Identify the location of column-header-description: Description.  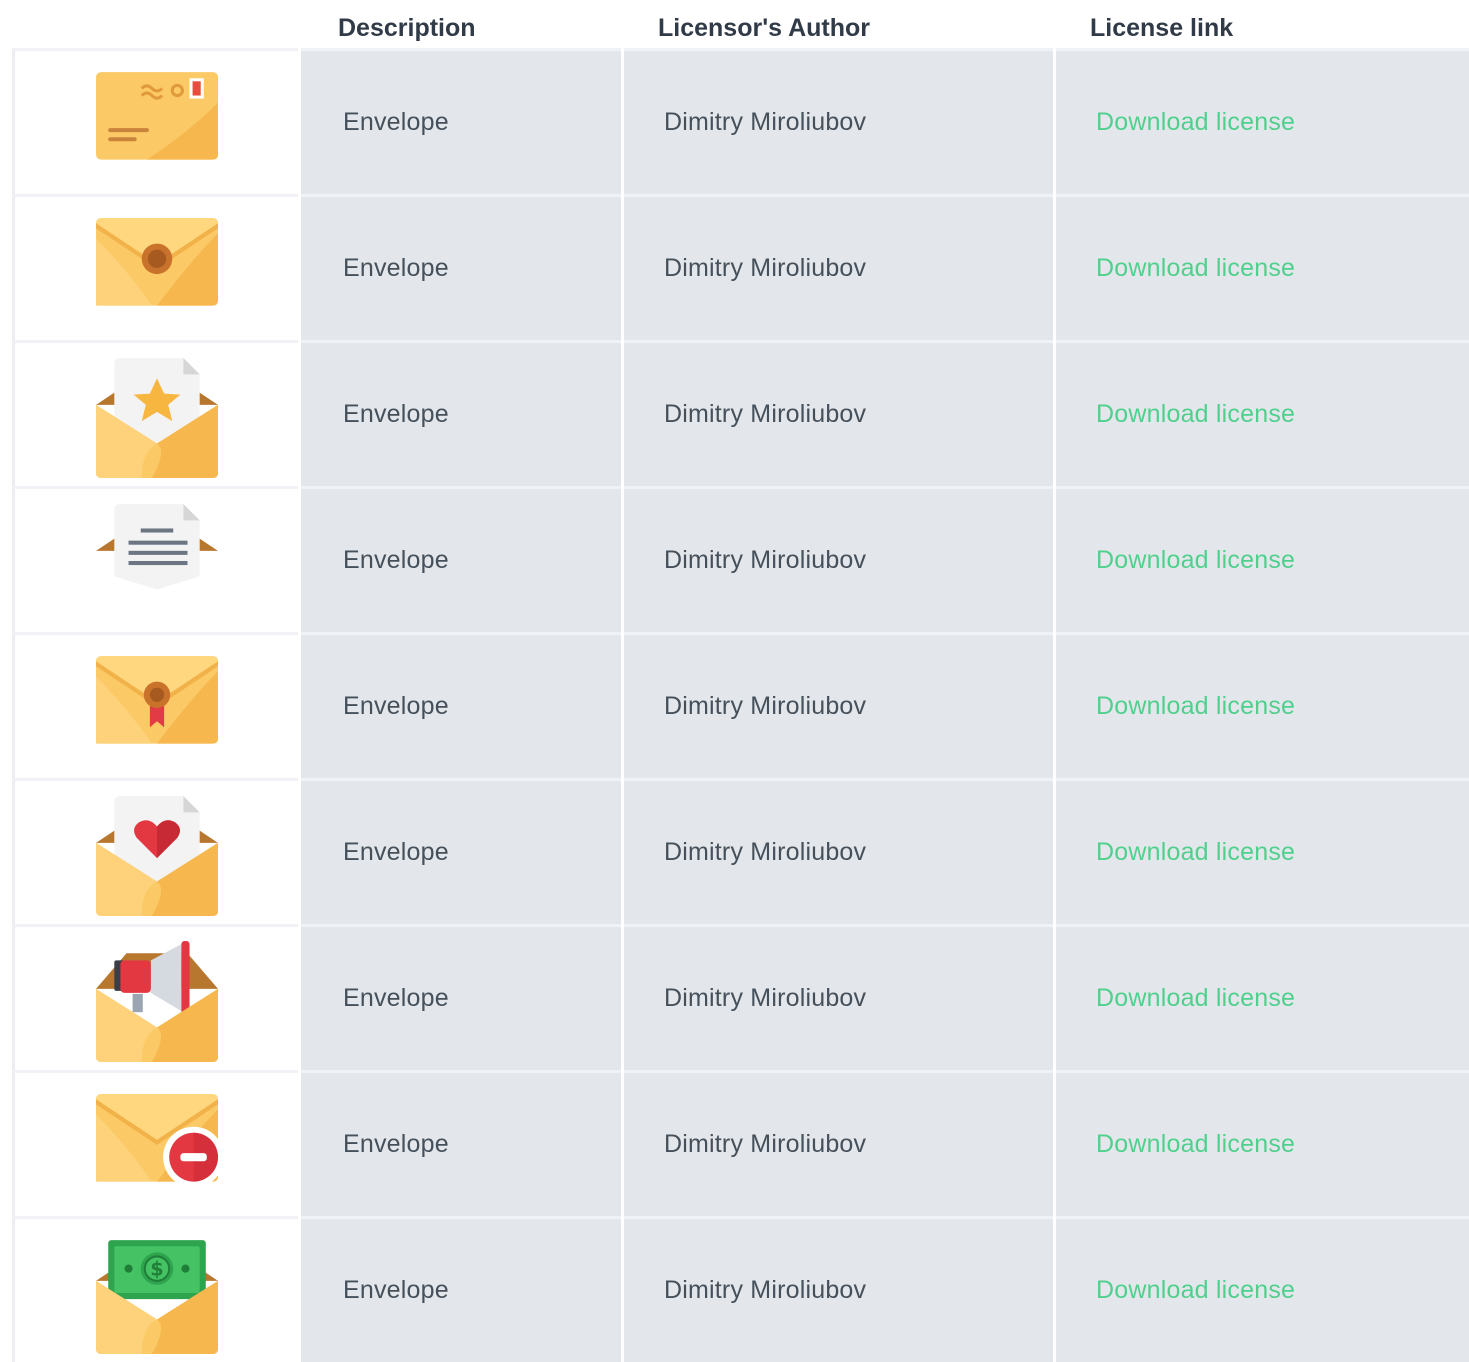
(407, 28).